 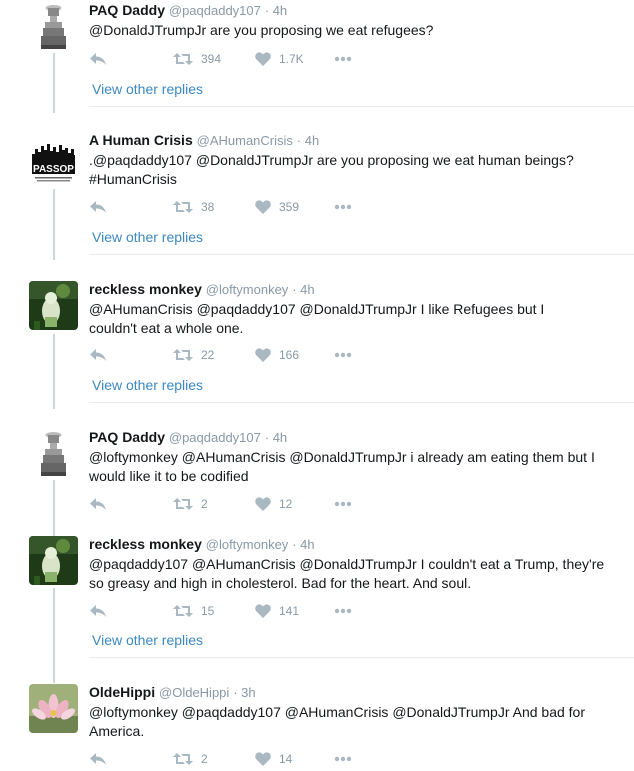 I want to click on retweet-button: 38, so click(x=193, y=207).